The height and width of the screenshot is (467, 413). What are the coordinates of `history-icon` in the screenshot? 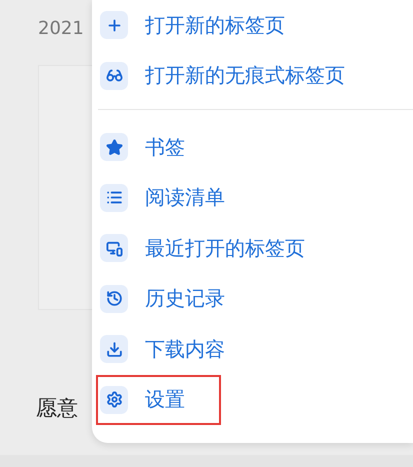 It's located at (114, 298).